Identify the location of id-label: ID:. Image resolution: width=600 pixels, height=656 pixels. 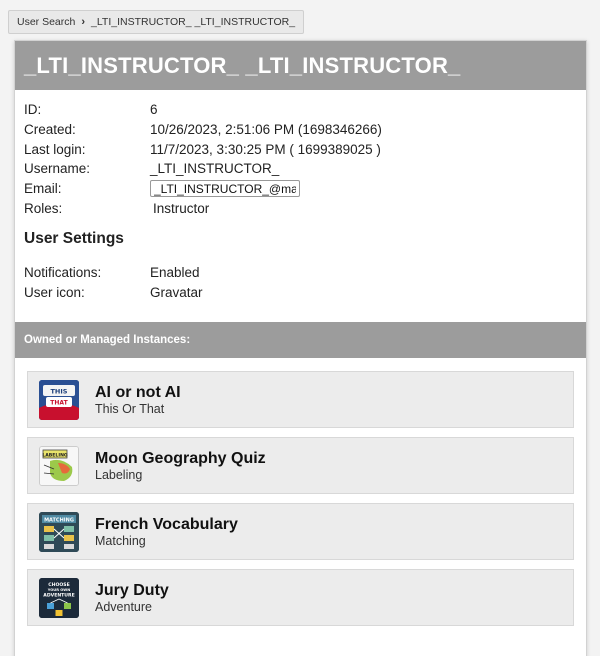
(33, 110).